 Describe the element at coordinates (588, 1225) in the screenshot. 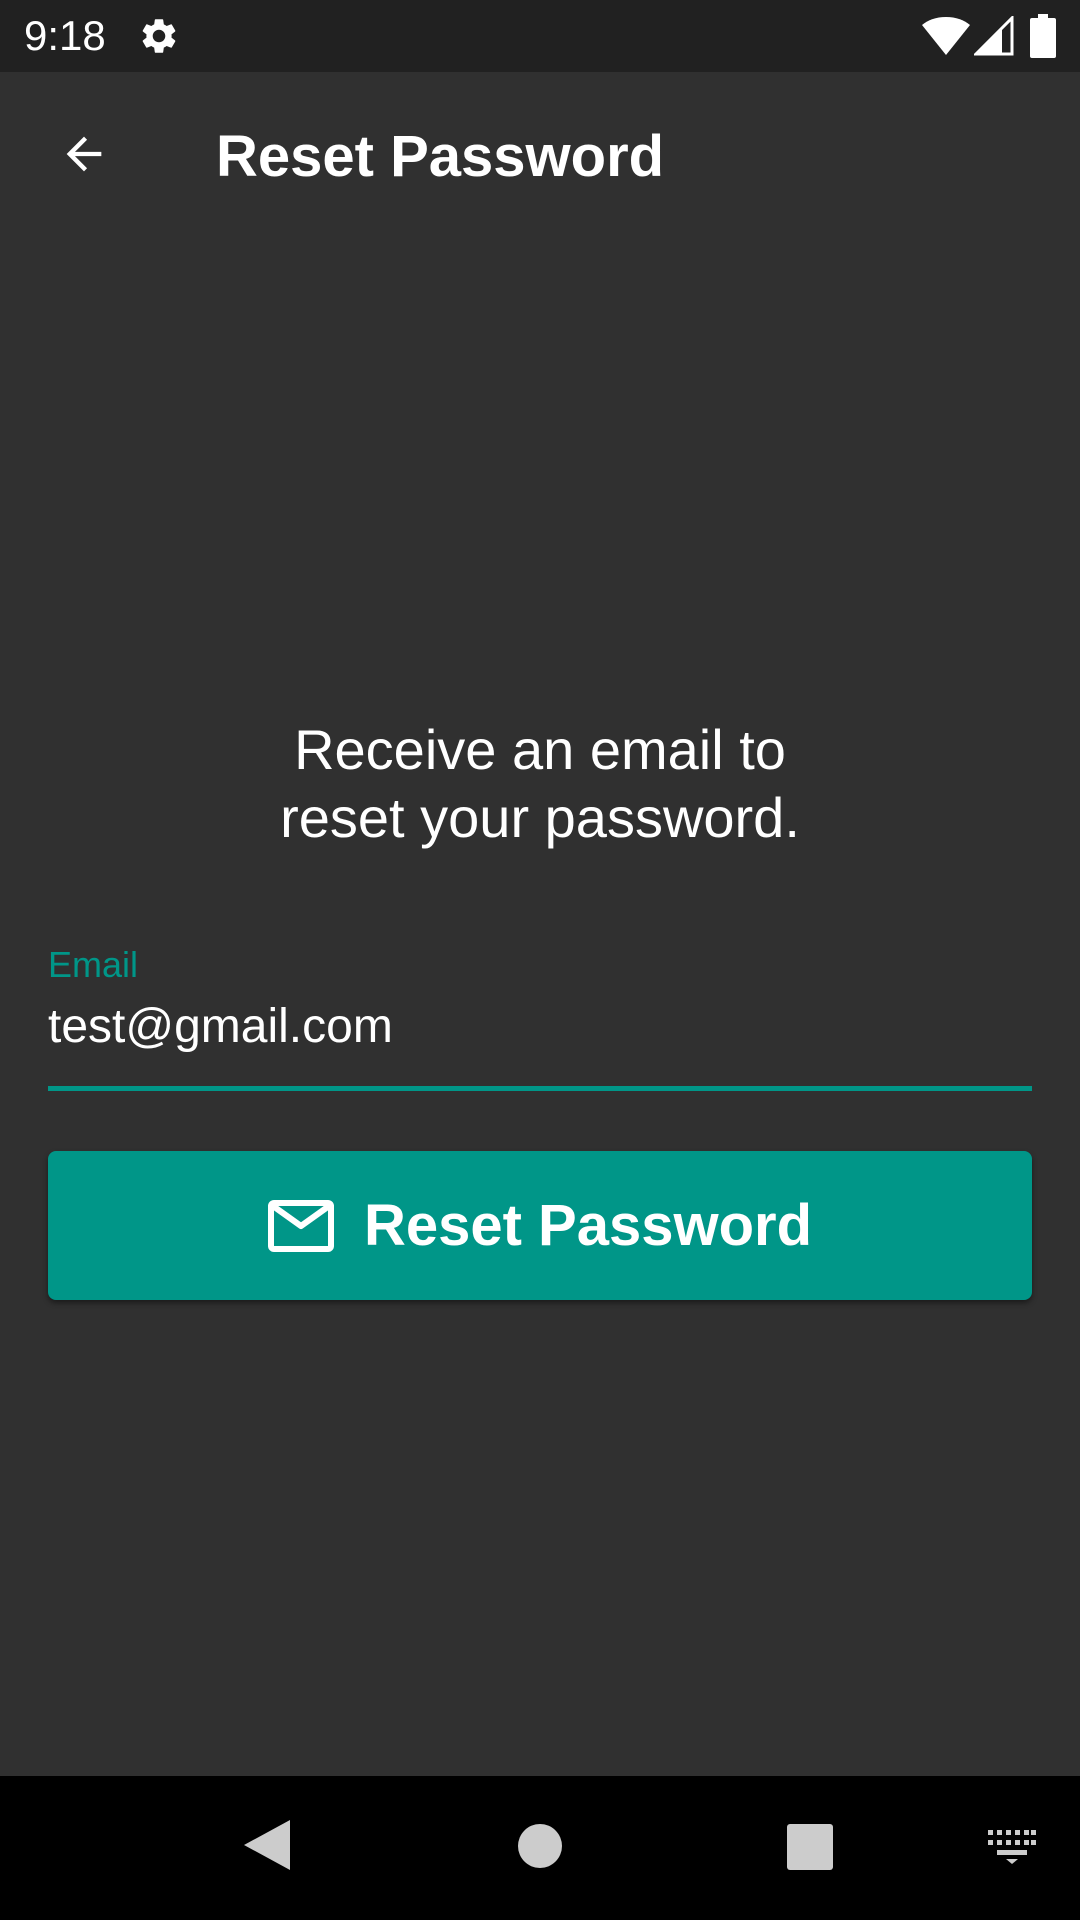

I see `reset-password-button-label: Reset Password` at that location.